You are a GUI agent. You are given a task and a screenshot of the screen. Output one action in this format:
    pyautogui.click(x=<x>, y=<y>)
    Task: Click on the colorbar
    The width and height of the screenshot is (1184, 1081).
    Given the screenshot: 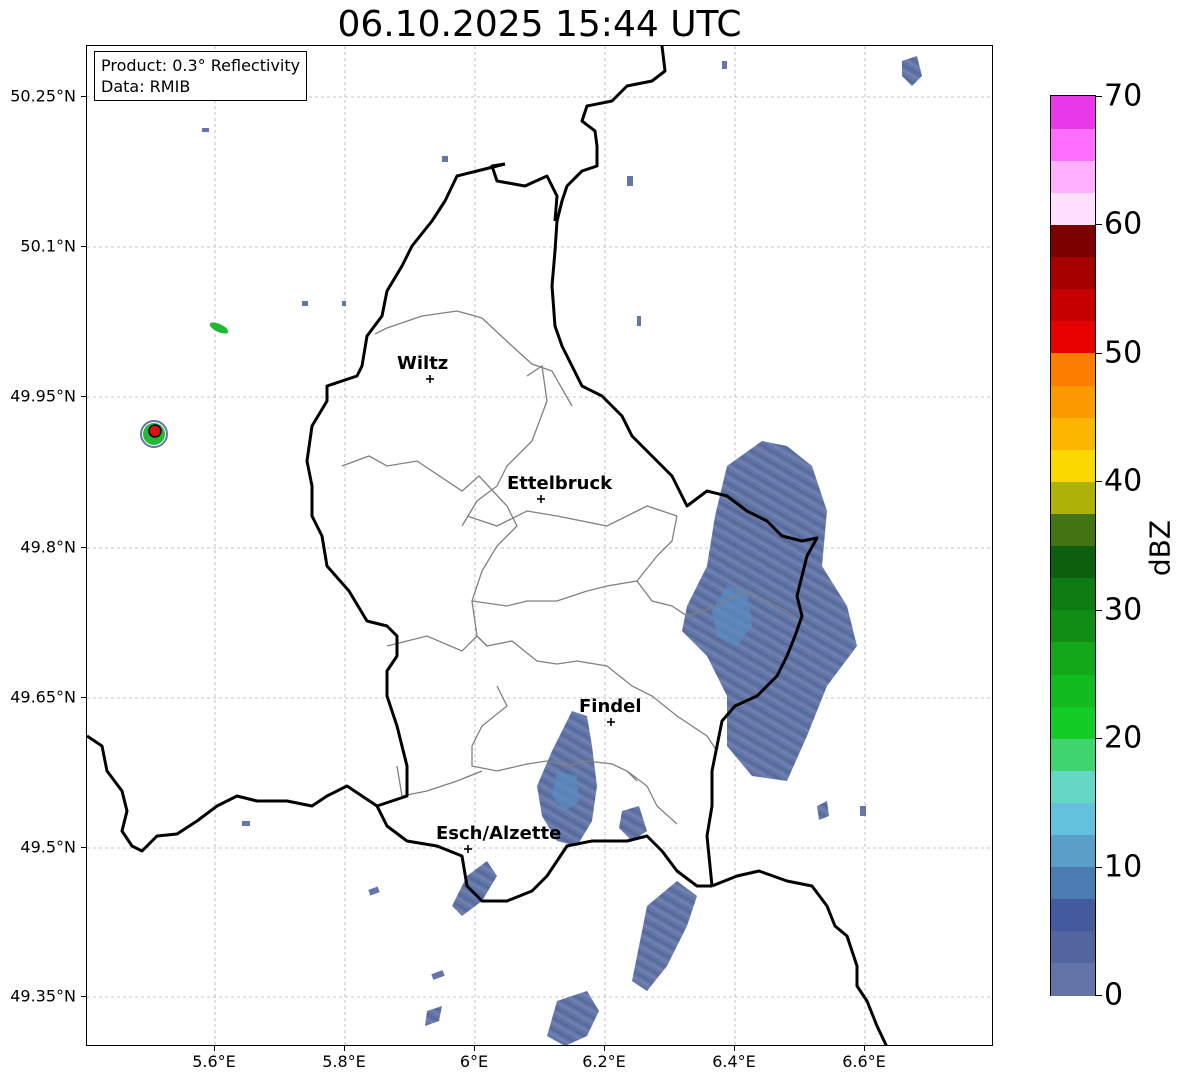 What is the action you would take?
    pyautogui.click(x=1073, y=545)
    